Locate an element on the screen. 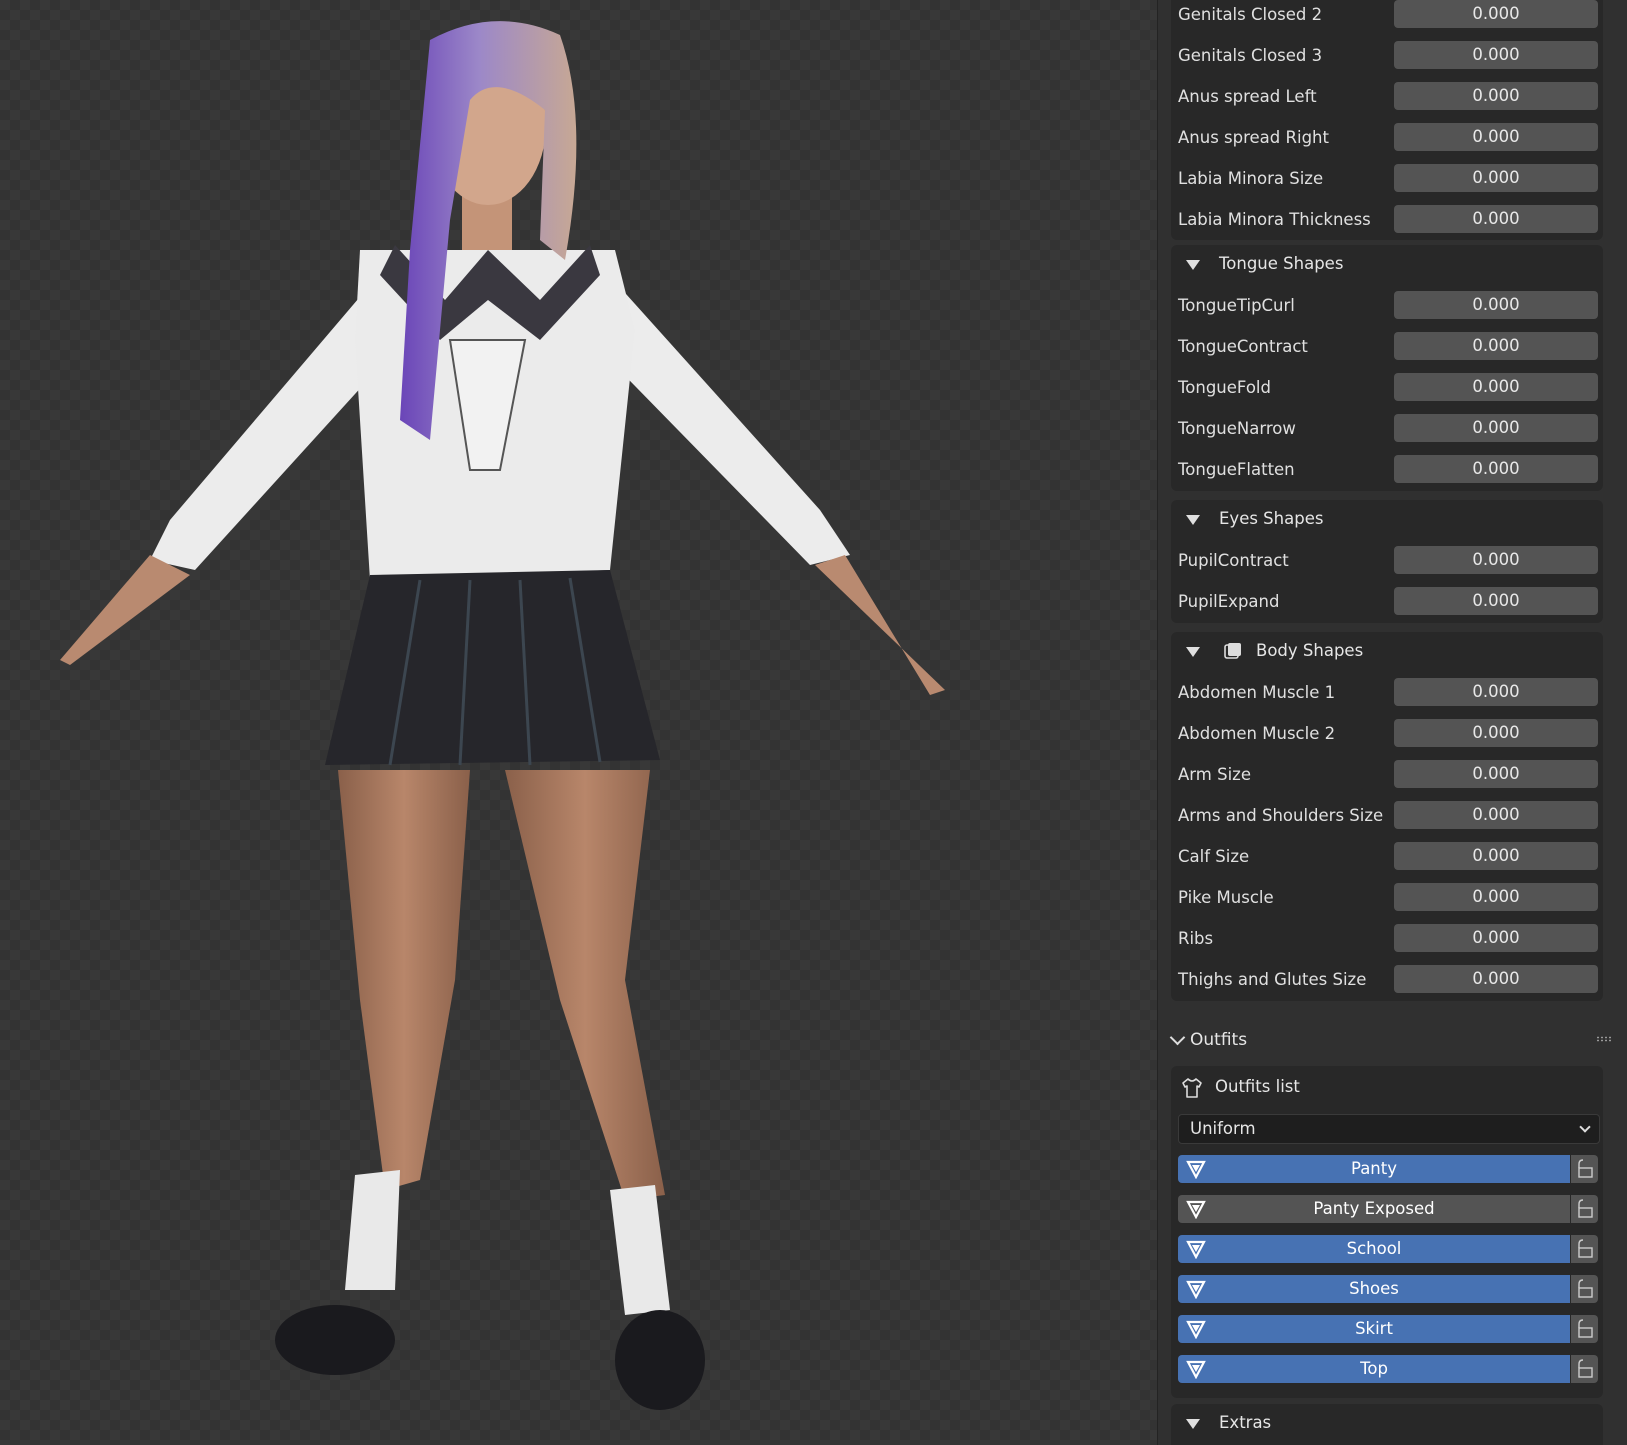  shape-label: Labia Minora Thickness is located at coordinates (1274, 219).